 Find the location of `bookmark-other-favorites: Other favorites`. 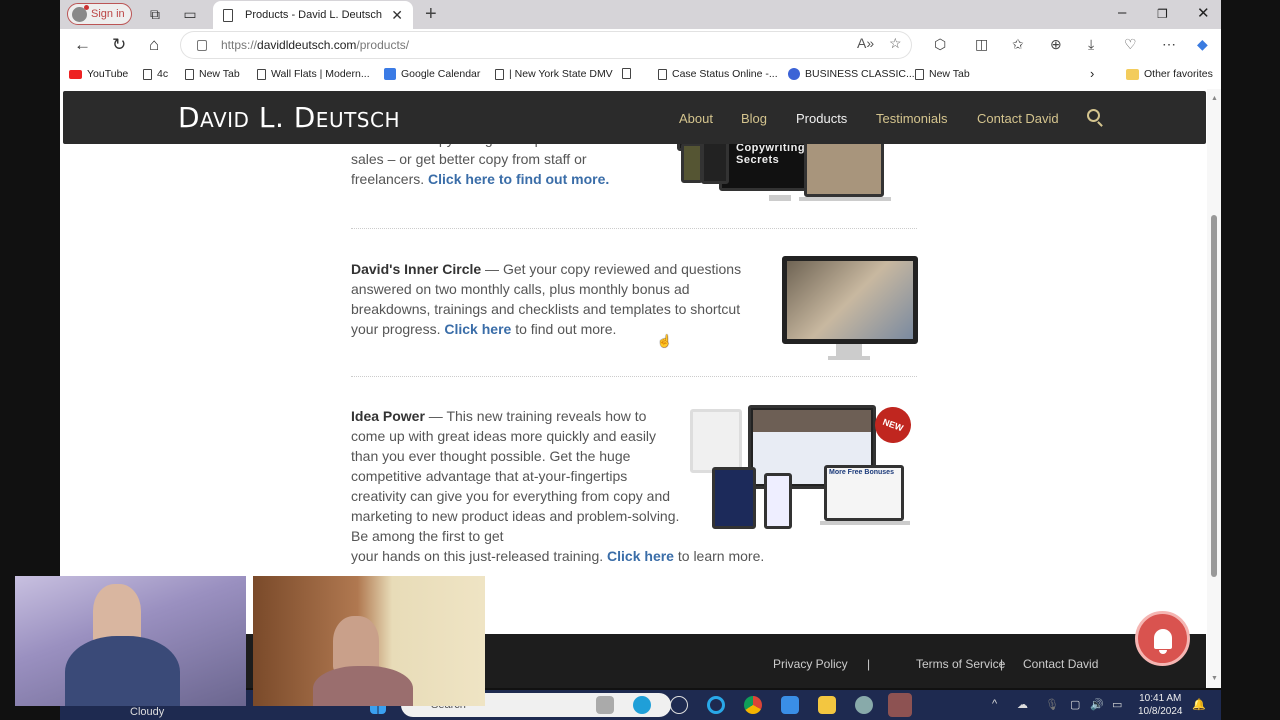

bookmark-other-favorites: Other favorites is located at coordinates (1169, 74).